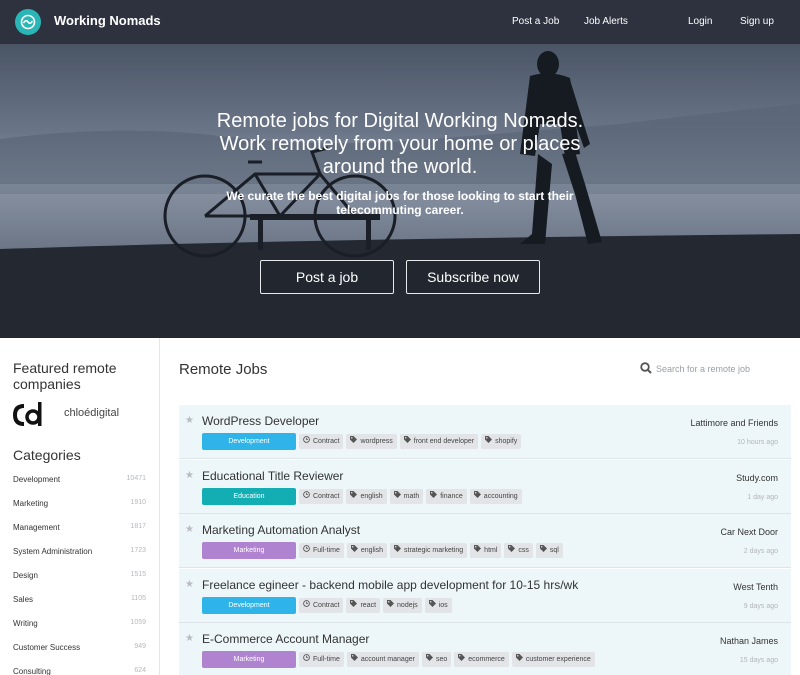 The height and width of the screenshot is (675, 800). What do you see at coordinates (368, 605) in the screenshot?
I see `skill-tag-label: react` at bounding box center [368, 605].